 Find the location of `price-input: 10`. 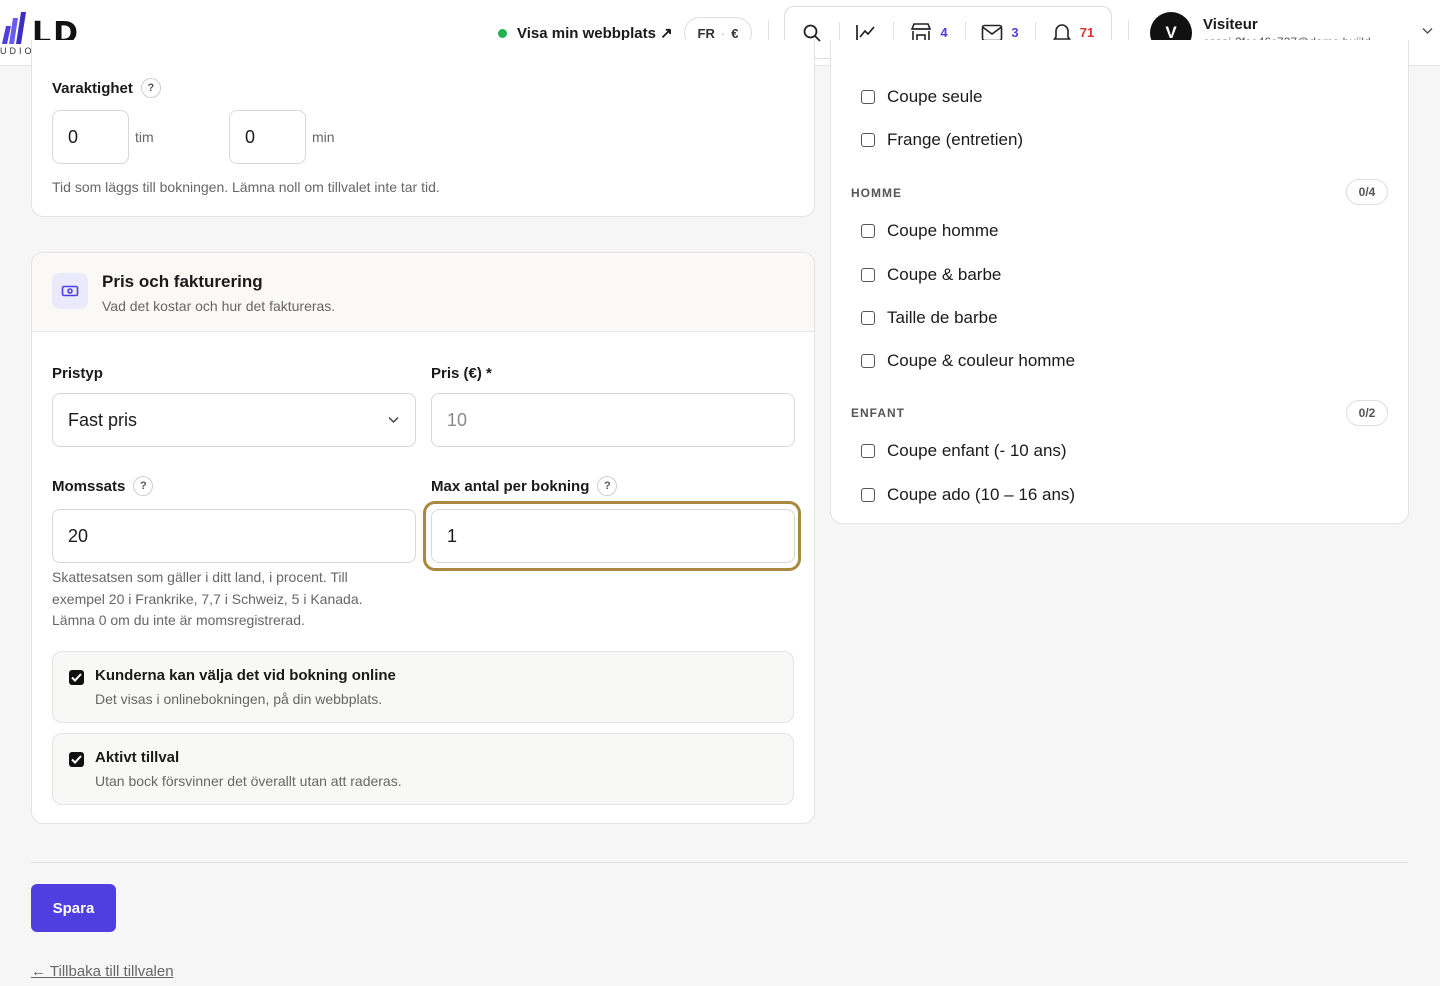

price-input: 10 is located at coordinates (613, 420).